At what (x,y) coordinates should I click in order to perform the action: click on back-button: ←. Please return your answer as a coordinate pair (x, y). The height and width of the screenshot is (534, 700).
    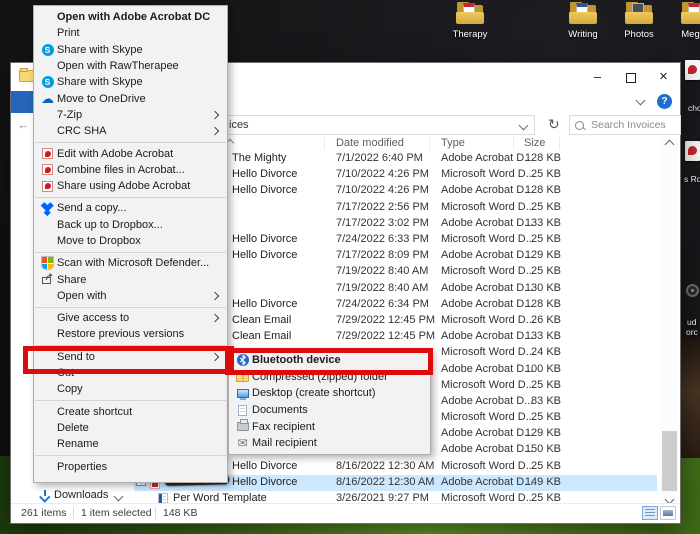
    Looking at the image, I should click on (23, 124).